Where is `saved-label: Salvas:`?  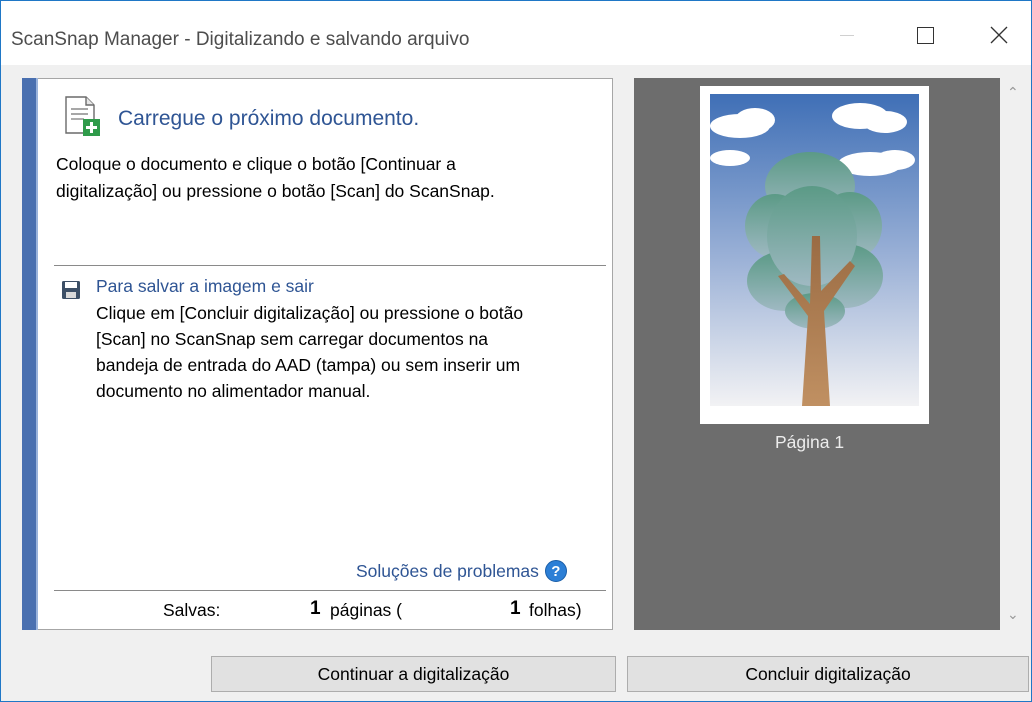 saved-label: Salvas: is located at coordinates (192, 610).